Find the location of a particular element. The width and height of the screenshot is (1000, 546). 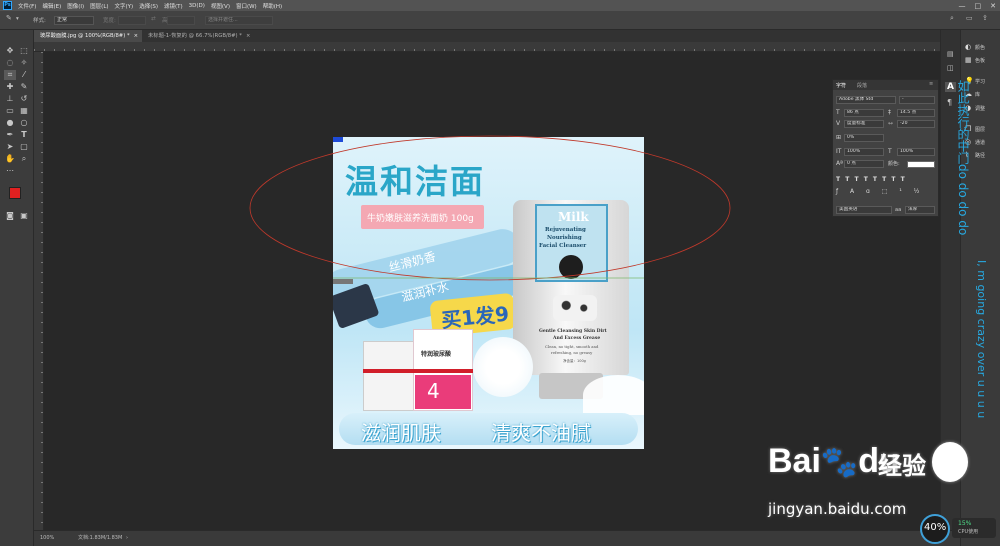

swatches-icon: ▦ is located at coordinates (968, 60).